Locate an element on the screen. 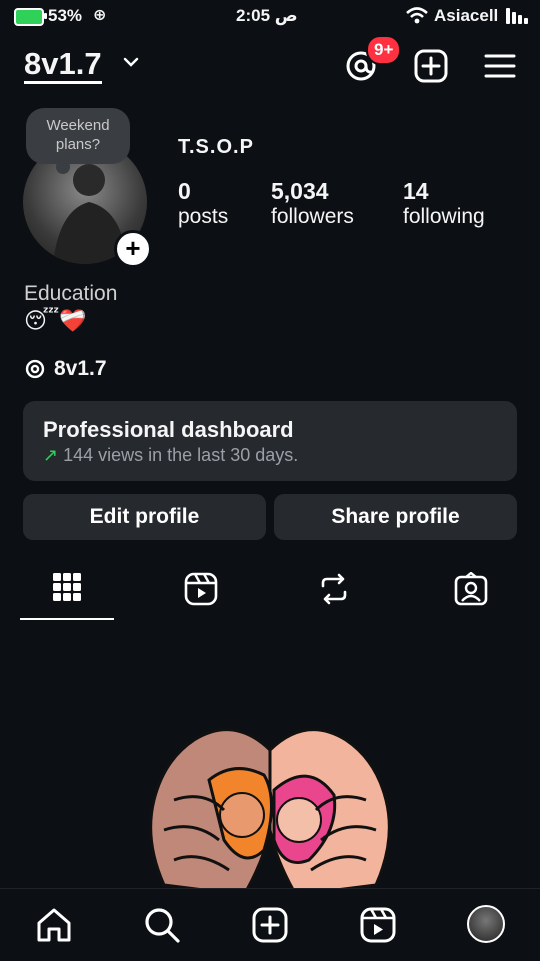 The height and width of the screenshot is (961, 540). full-name: T.S.O.P is located at coordinates (216, 147).